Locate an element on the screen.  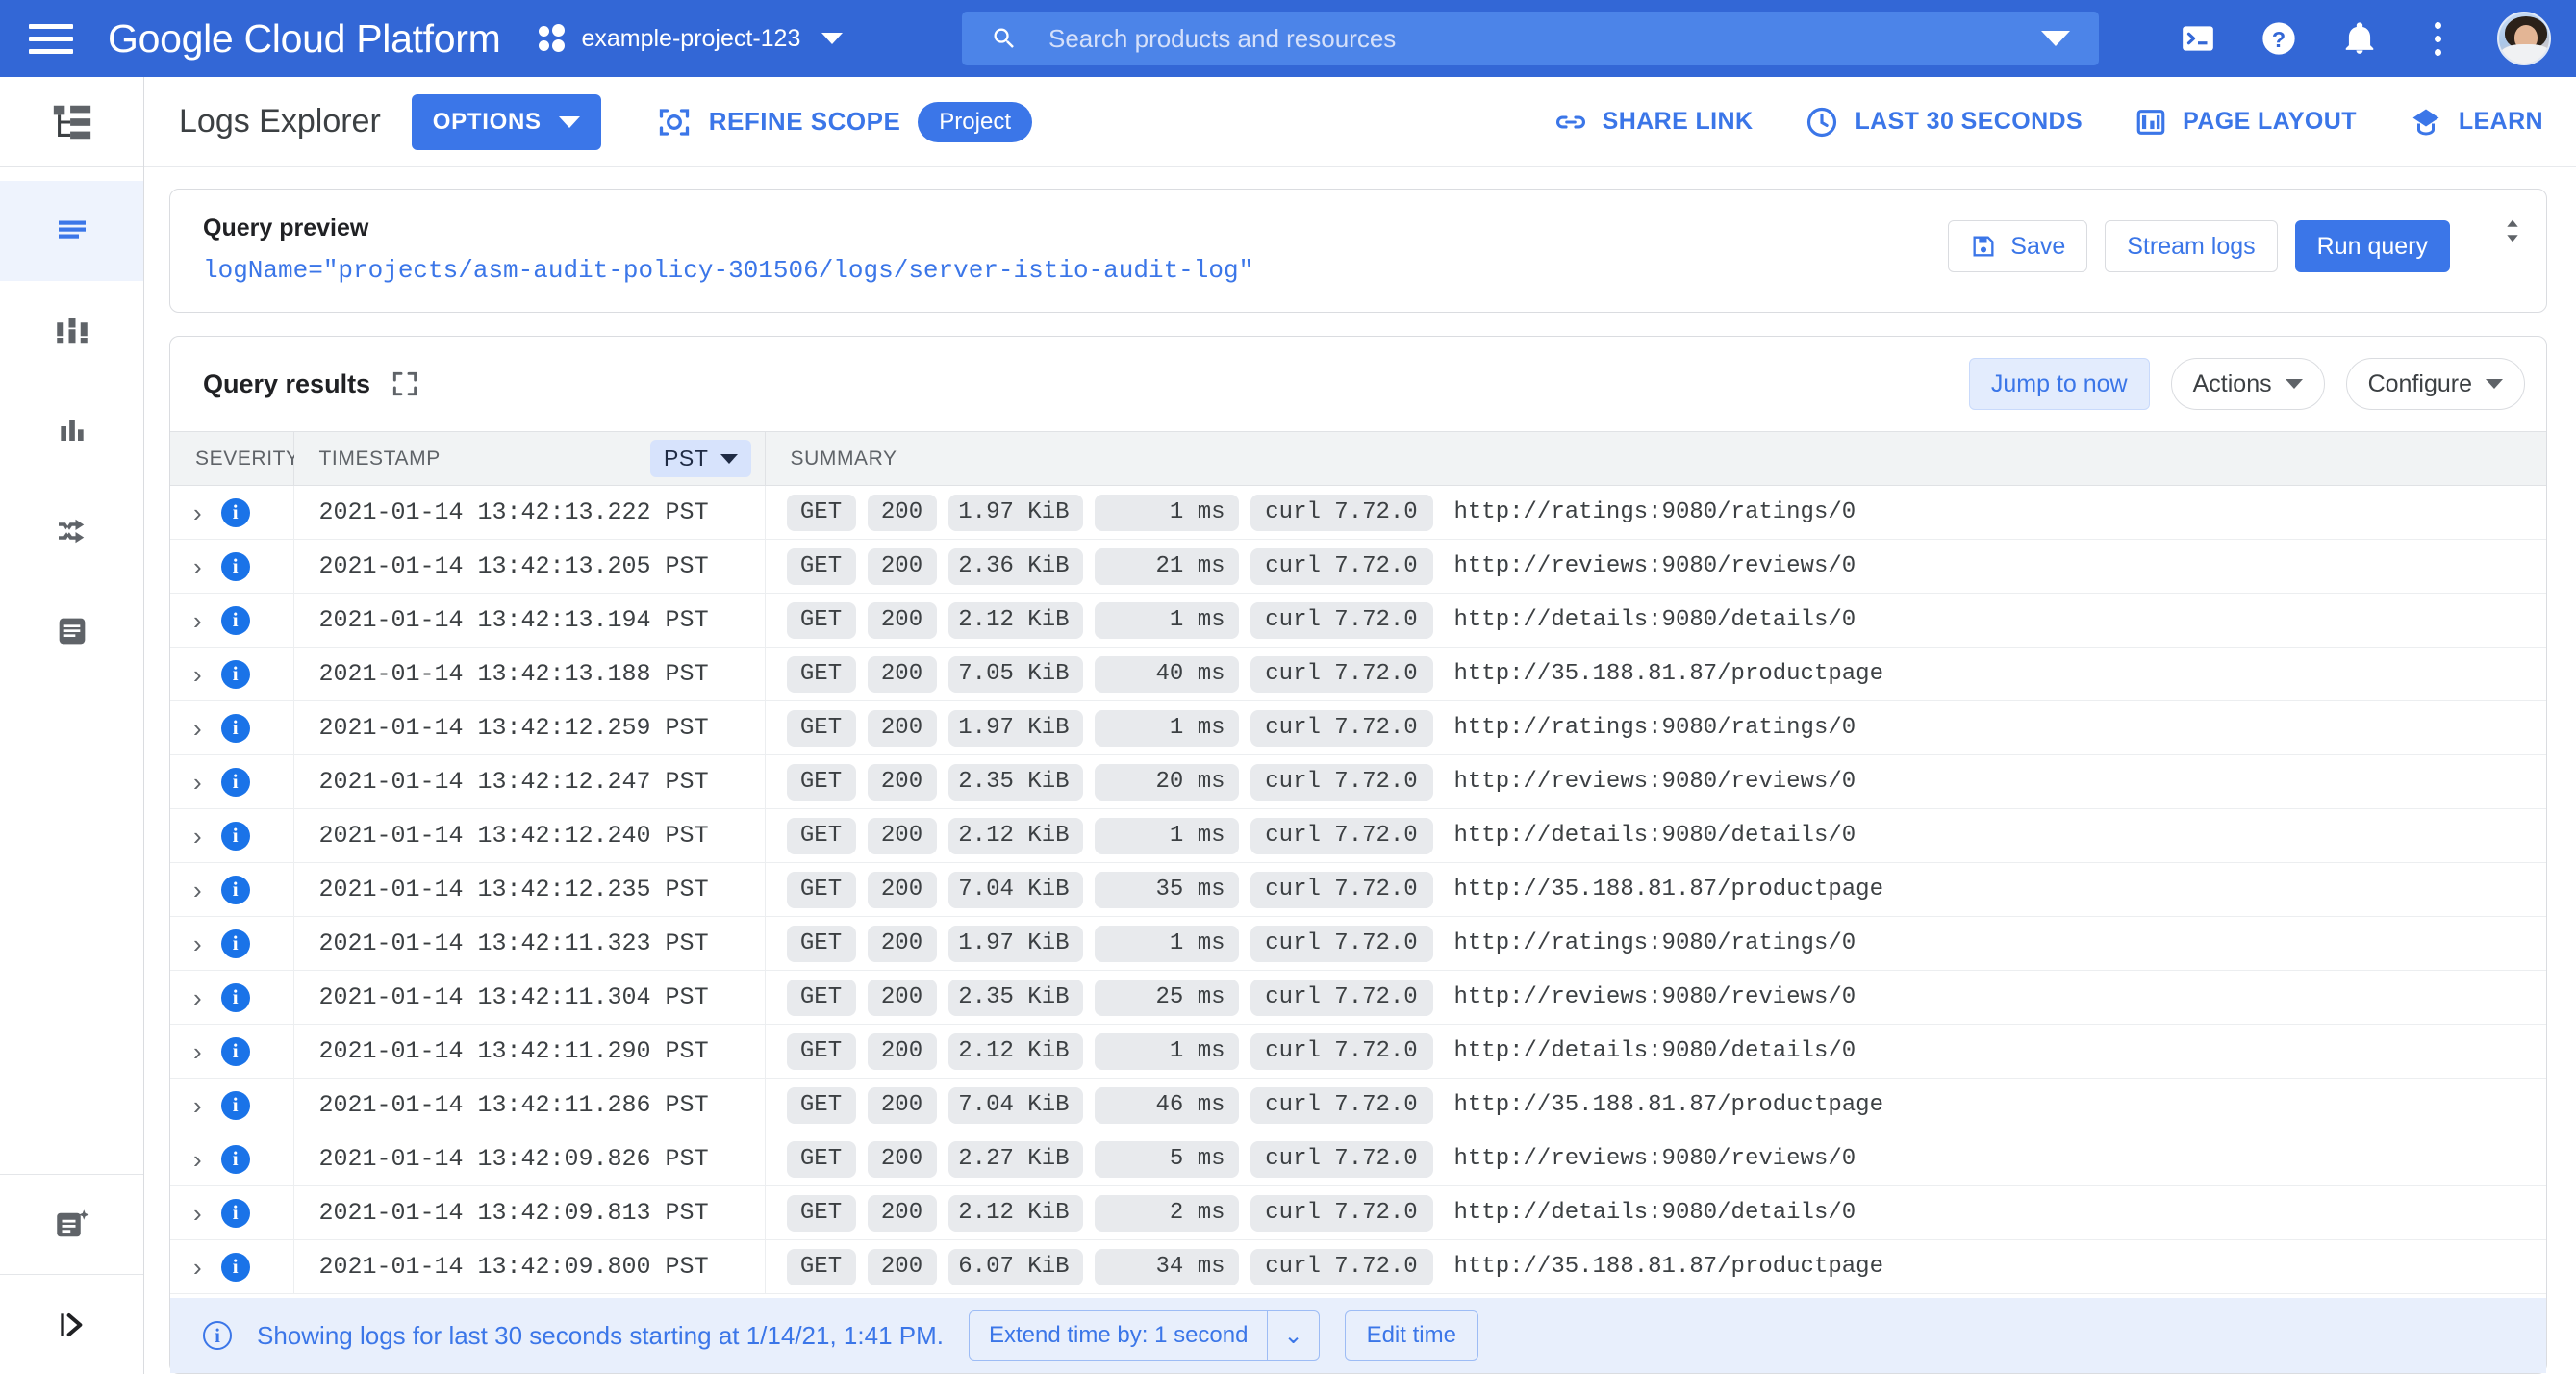
save-button: Save is located at coordinates (2018, 246).